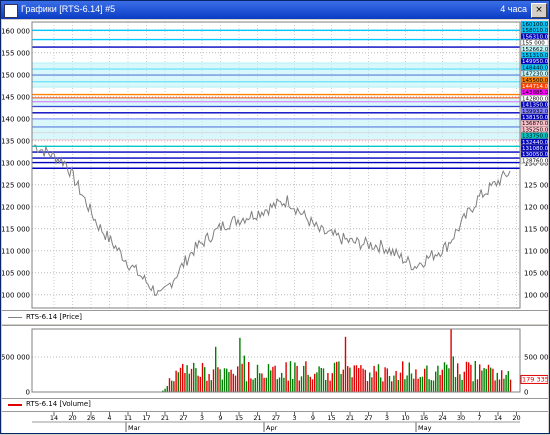  Describe the element at coordinates (405, 418) in the screenshot. I see `day-tick-label: 10` at that location.